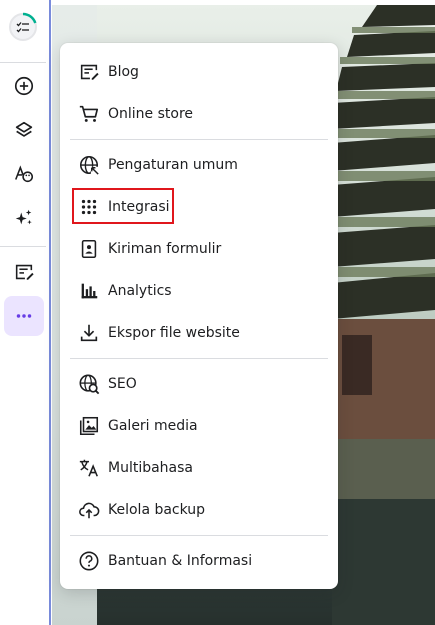 The image size is (435, 625). I want to click on menu-item-label: Multibahasa, so click(151, 468).